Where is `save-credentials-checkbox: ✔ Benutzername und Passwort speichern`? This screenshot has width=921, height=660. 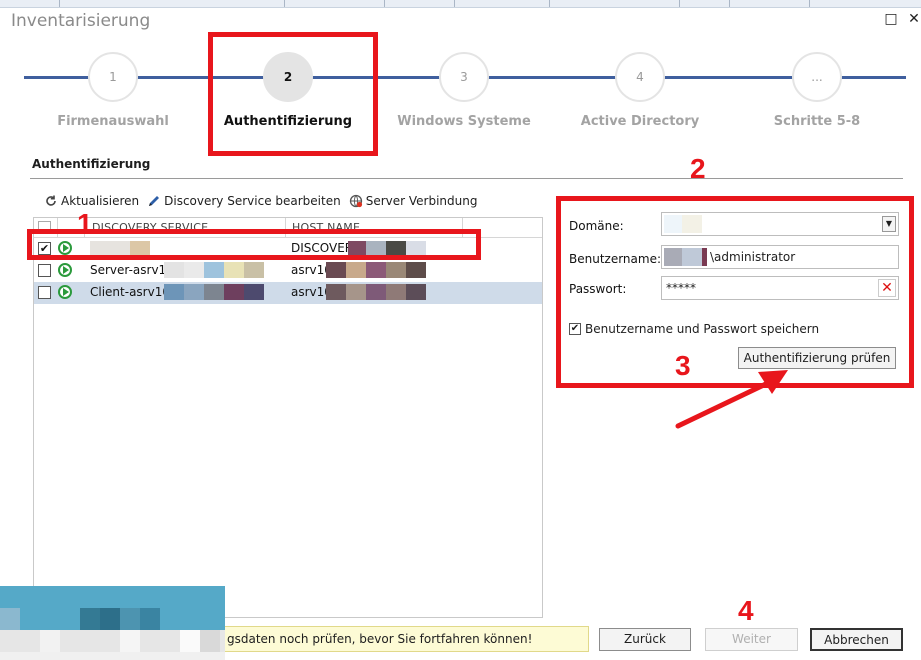 save-credentials-checkbox: ✔ Benutzername und Passwort speichern is located at coordinates (694, 329).